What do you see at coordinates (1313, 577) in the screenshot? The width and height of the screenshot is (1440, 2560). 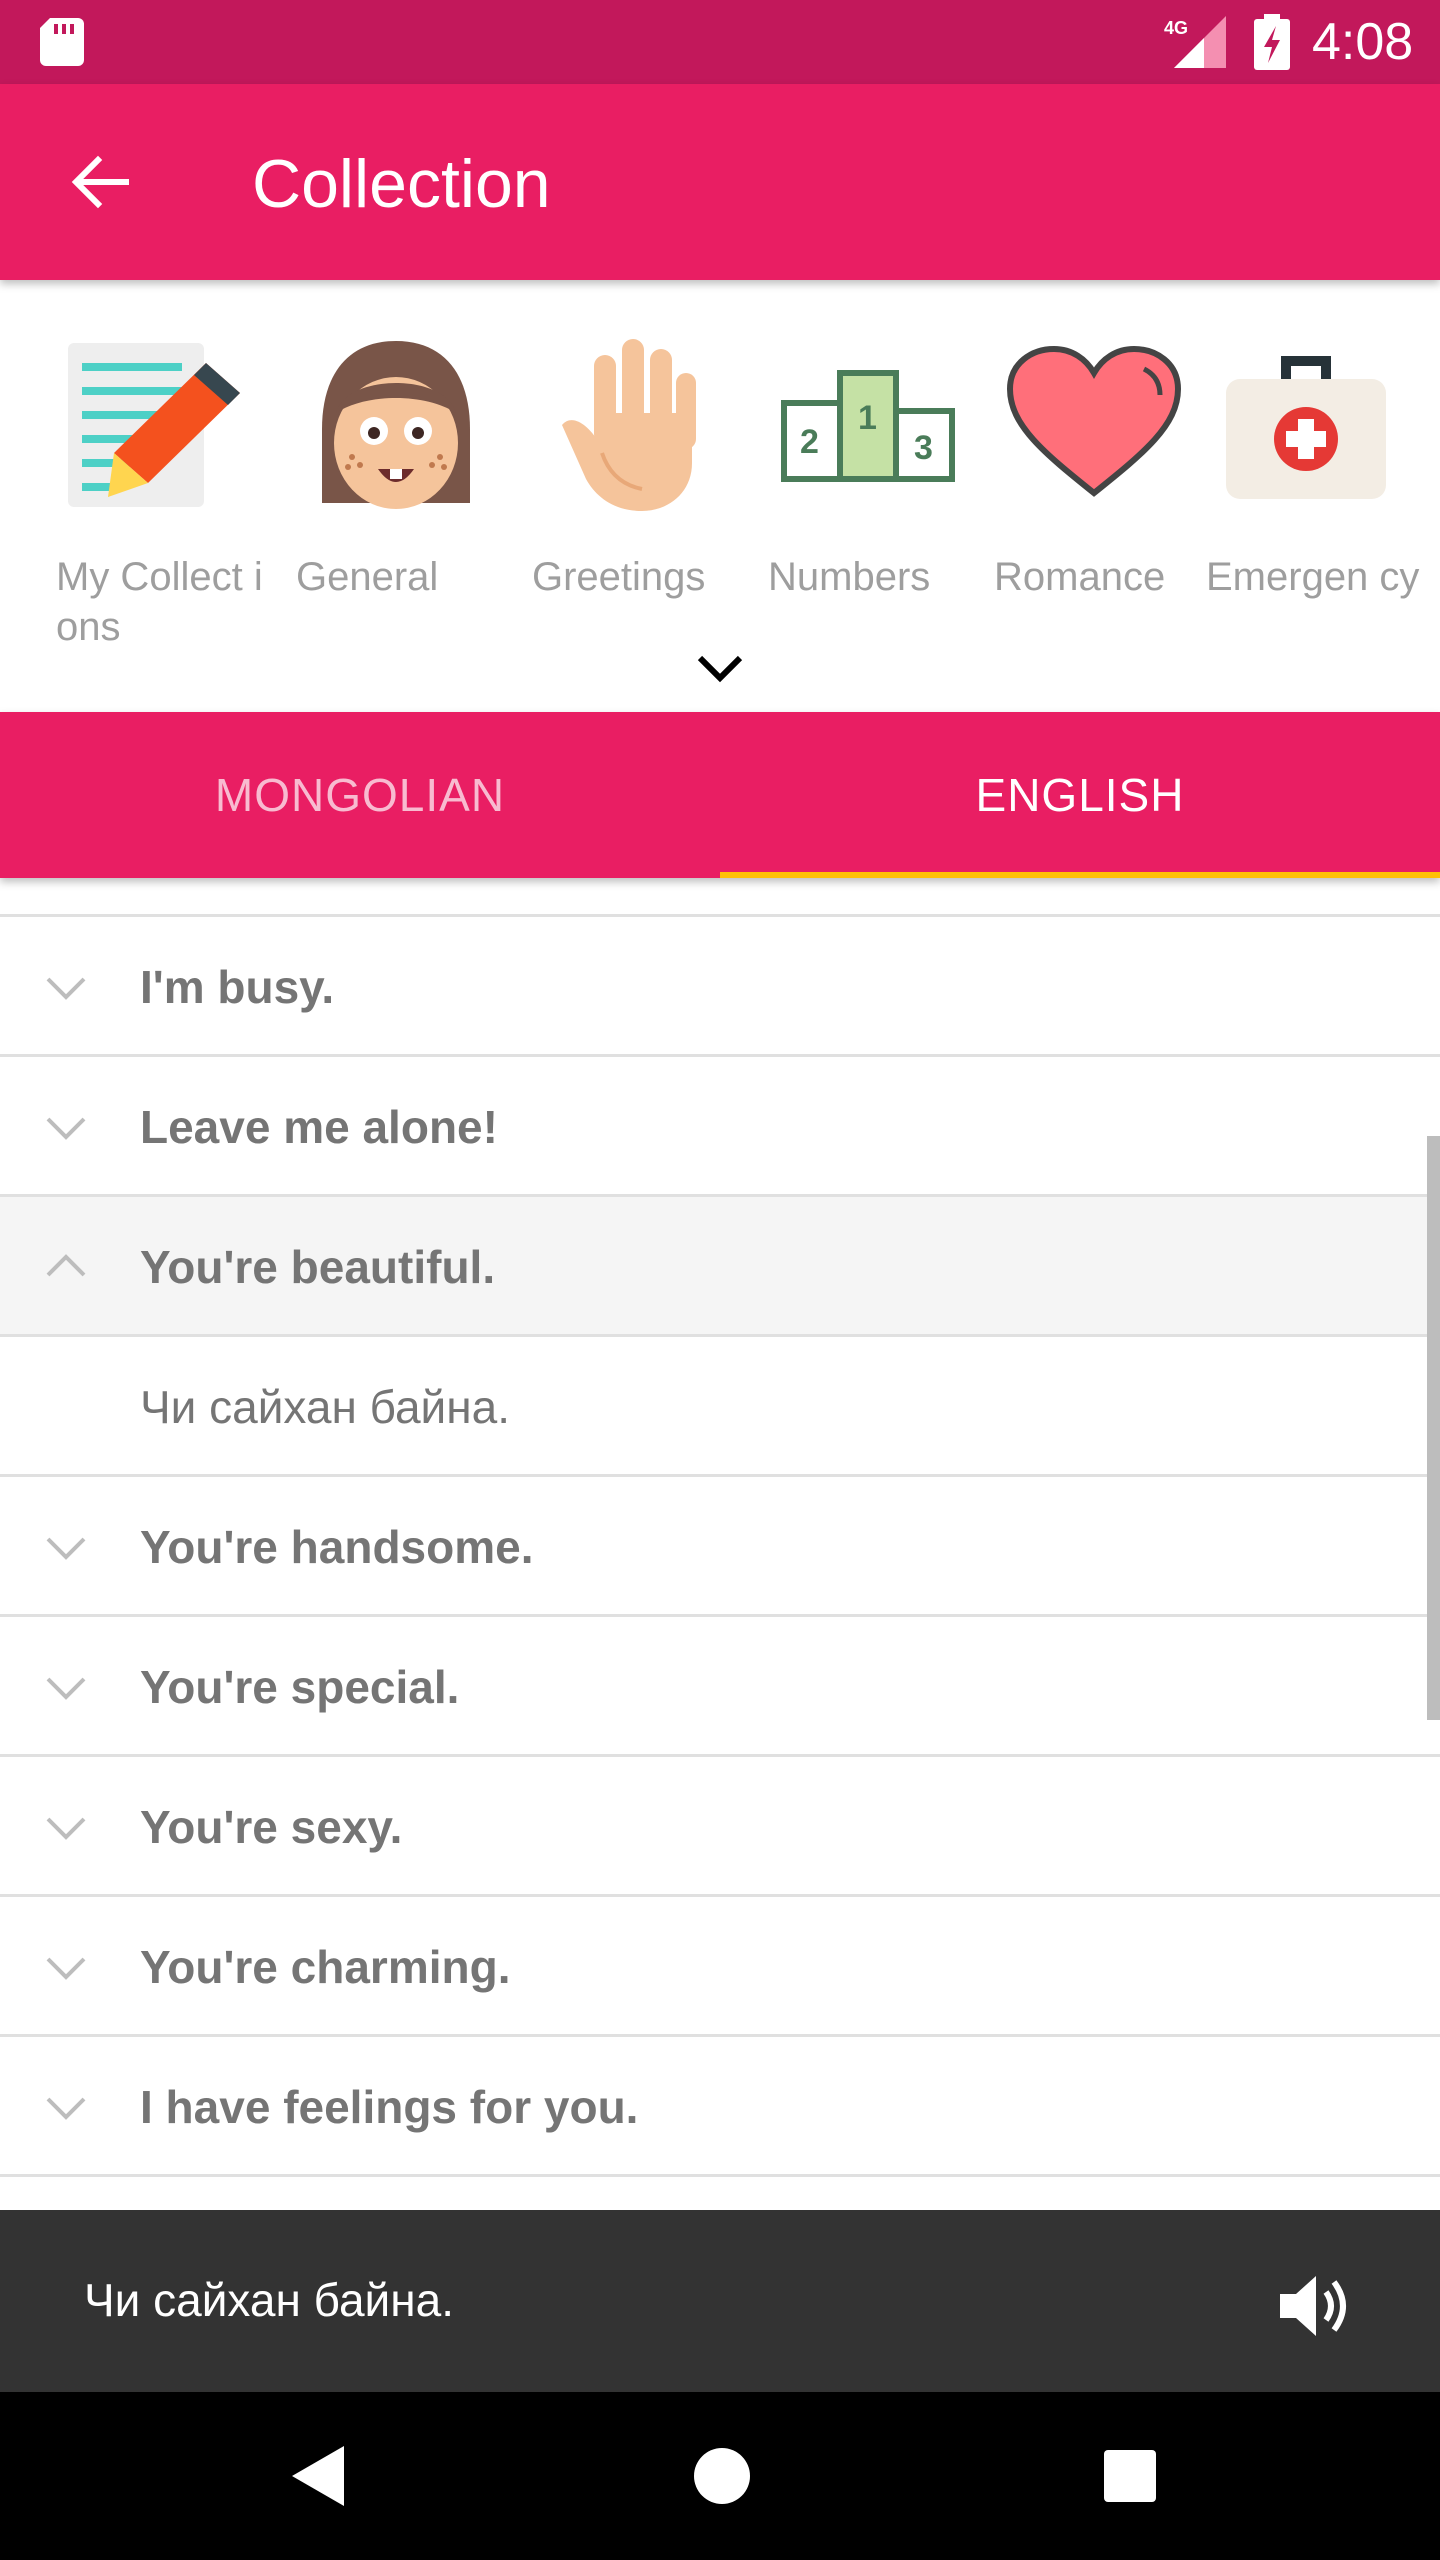 I see `category-label: Emergen cy` at bounding box center [1313, 577].